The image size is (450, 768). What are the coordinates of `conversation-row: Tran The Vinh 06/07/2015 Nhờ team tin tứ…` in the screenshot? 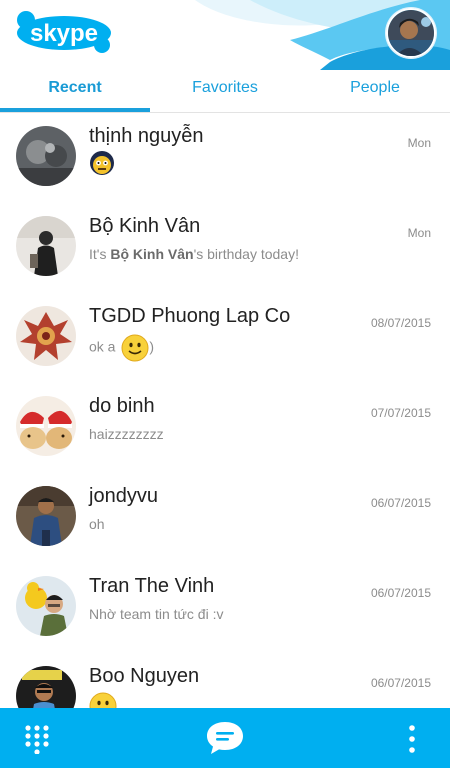 It's located at (225, 607).